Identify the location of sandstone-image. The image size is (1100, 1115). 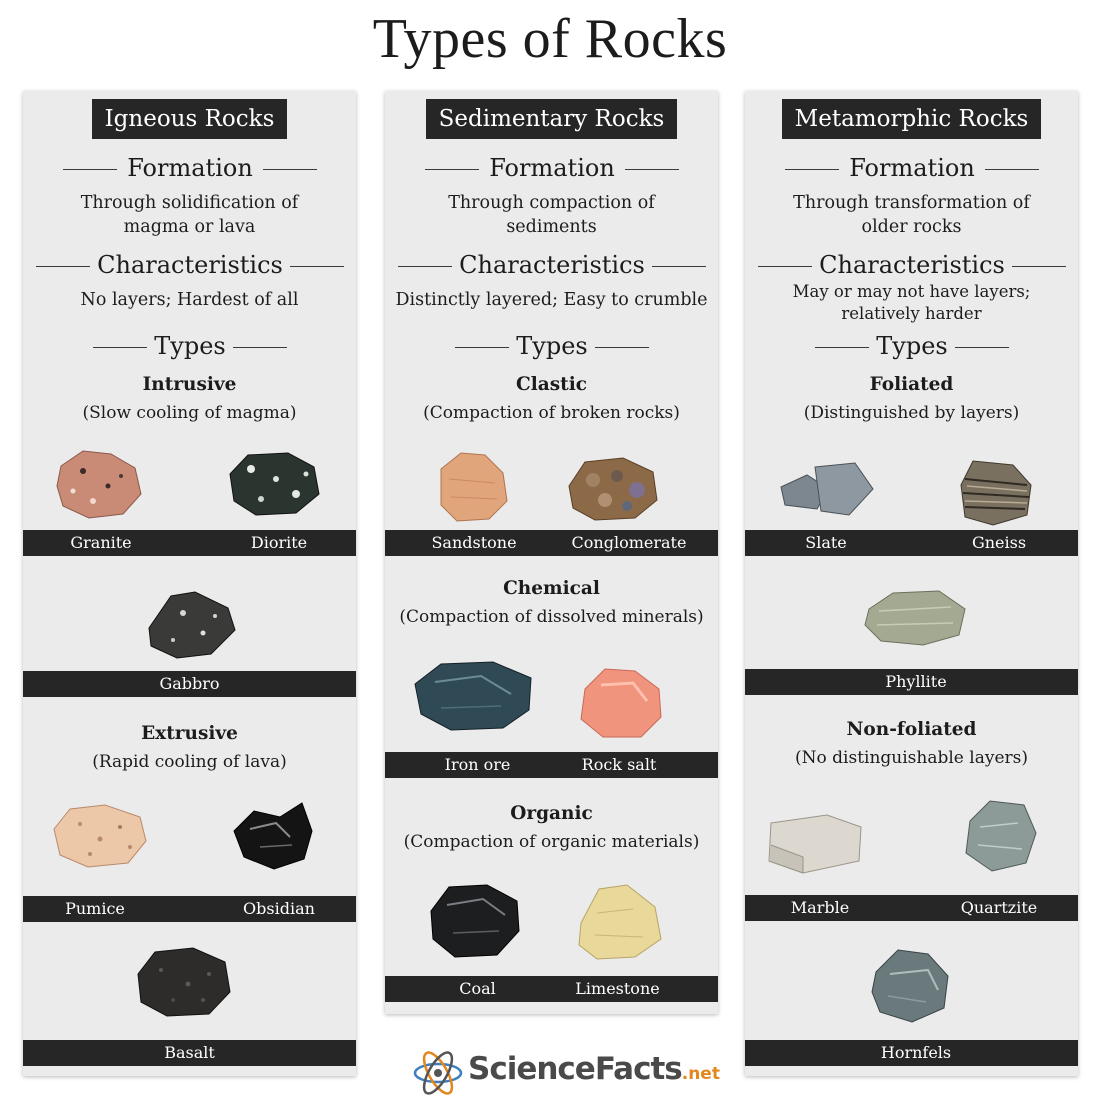
(474, 487).